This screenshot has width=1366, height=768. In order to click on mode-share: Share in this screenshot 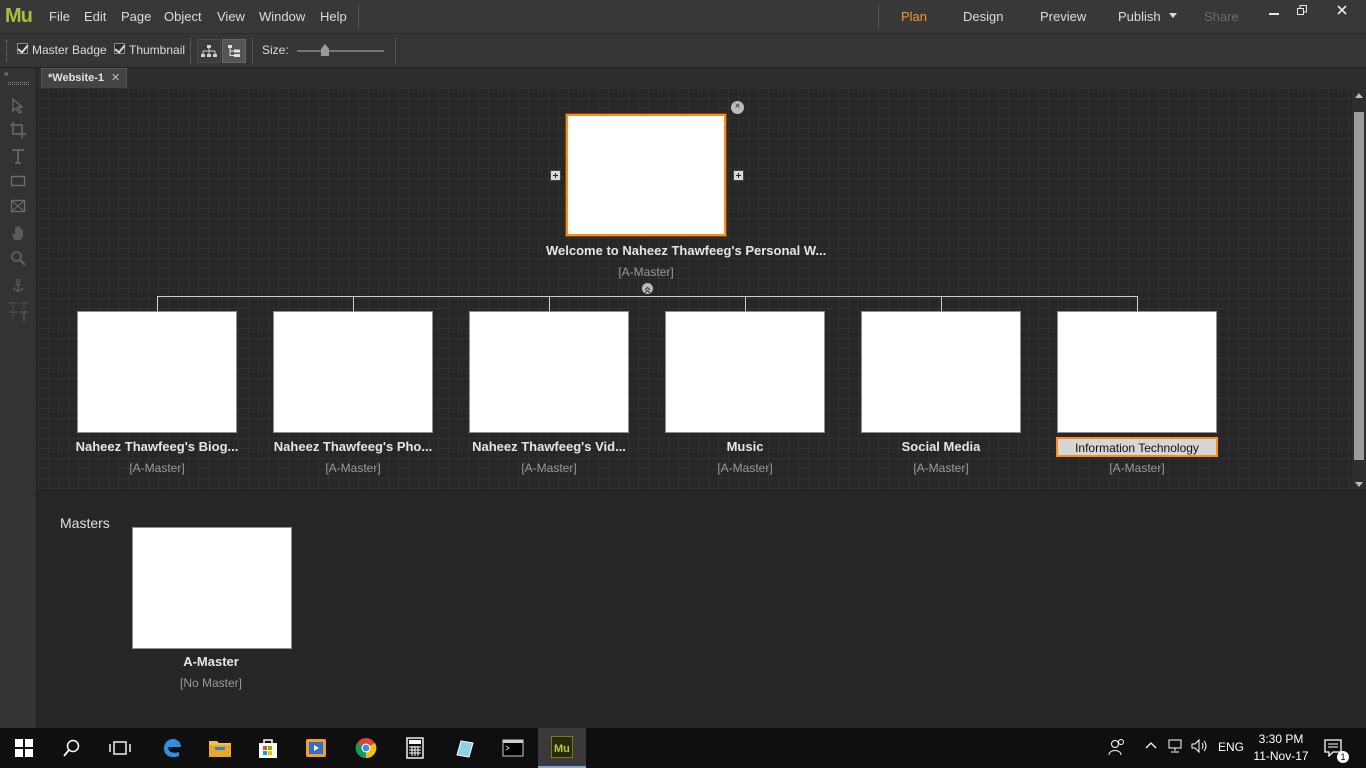, I will do `click(1221, 16)`.